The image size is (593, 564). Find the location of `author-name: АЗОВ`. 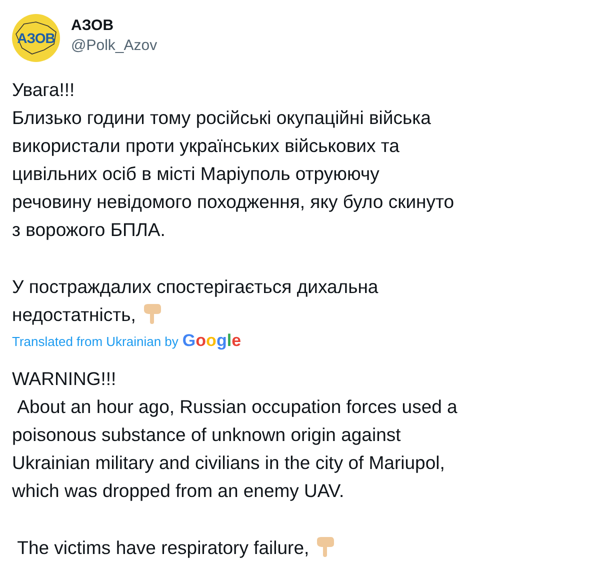

author-name: АЗОВ is located at coordinates (114, 25).